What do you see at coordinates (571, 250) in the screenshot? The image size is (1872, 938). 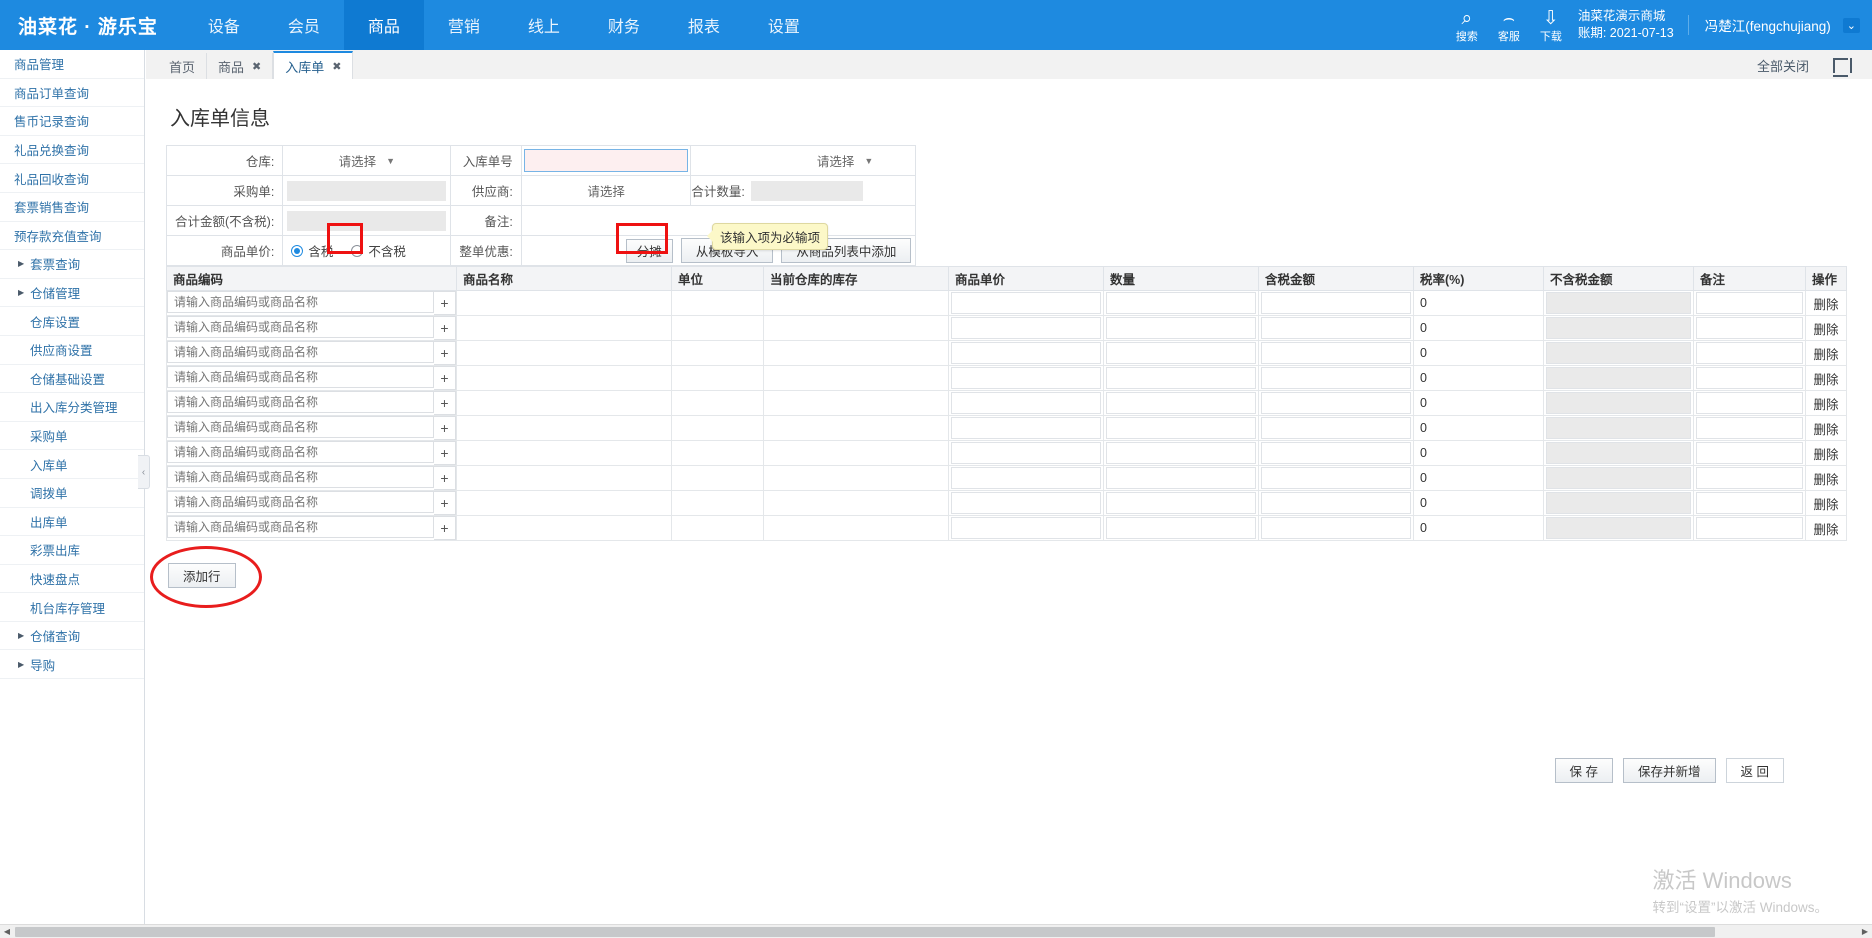 I see `whole-discount-input` at bounding box center [571, 250].